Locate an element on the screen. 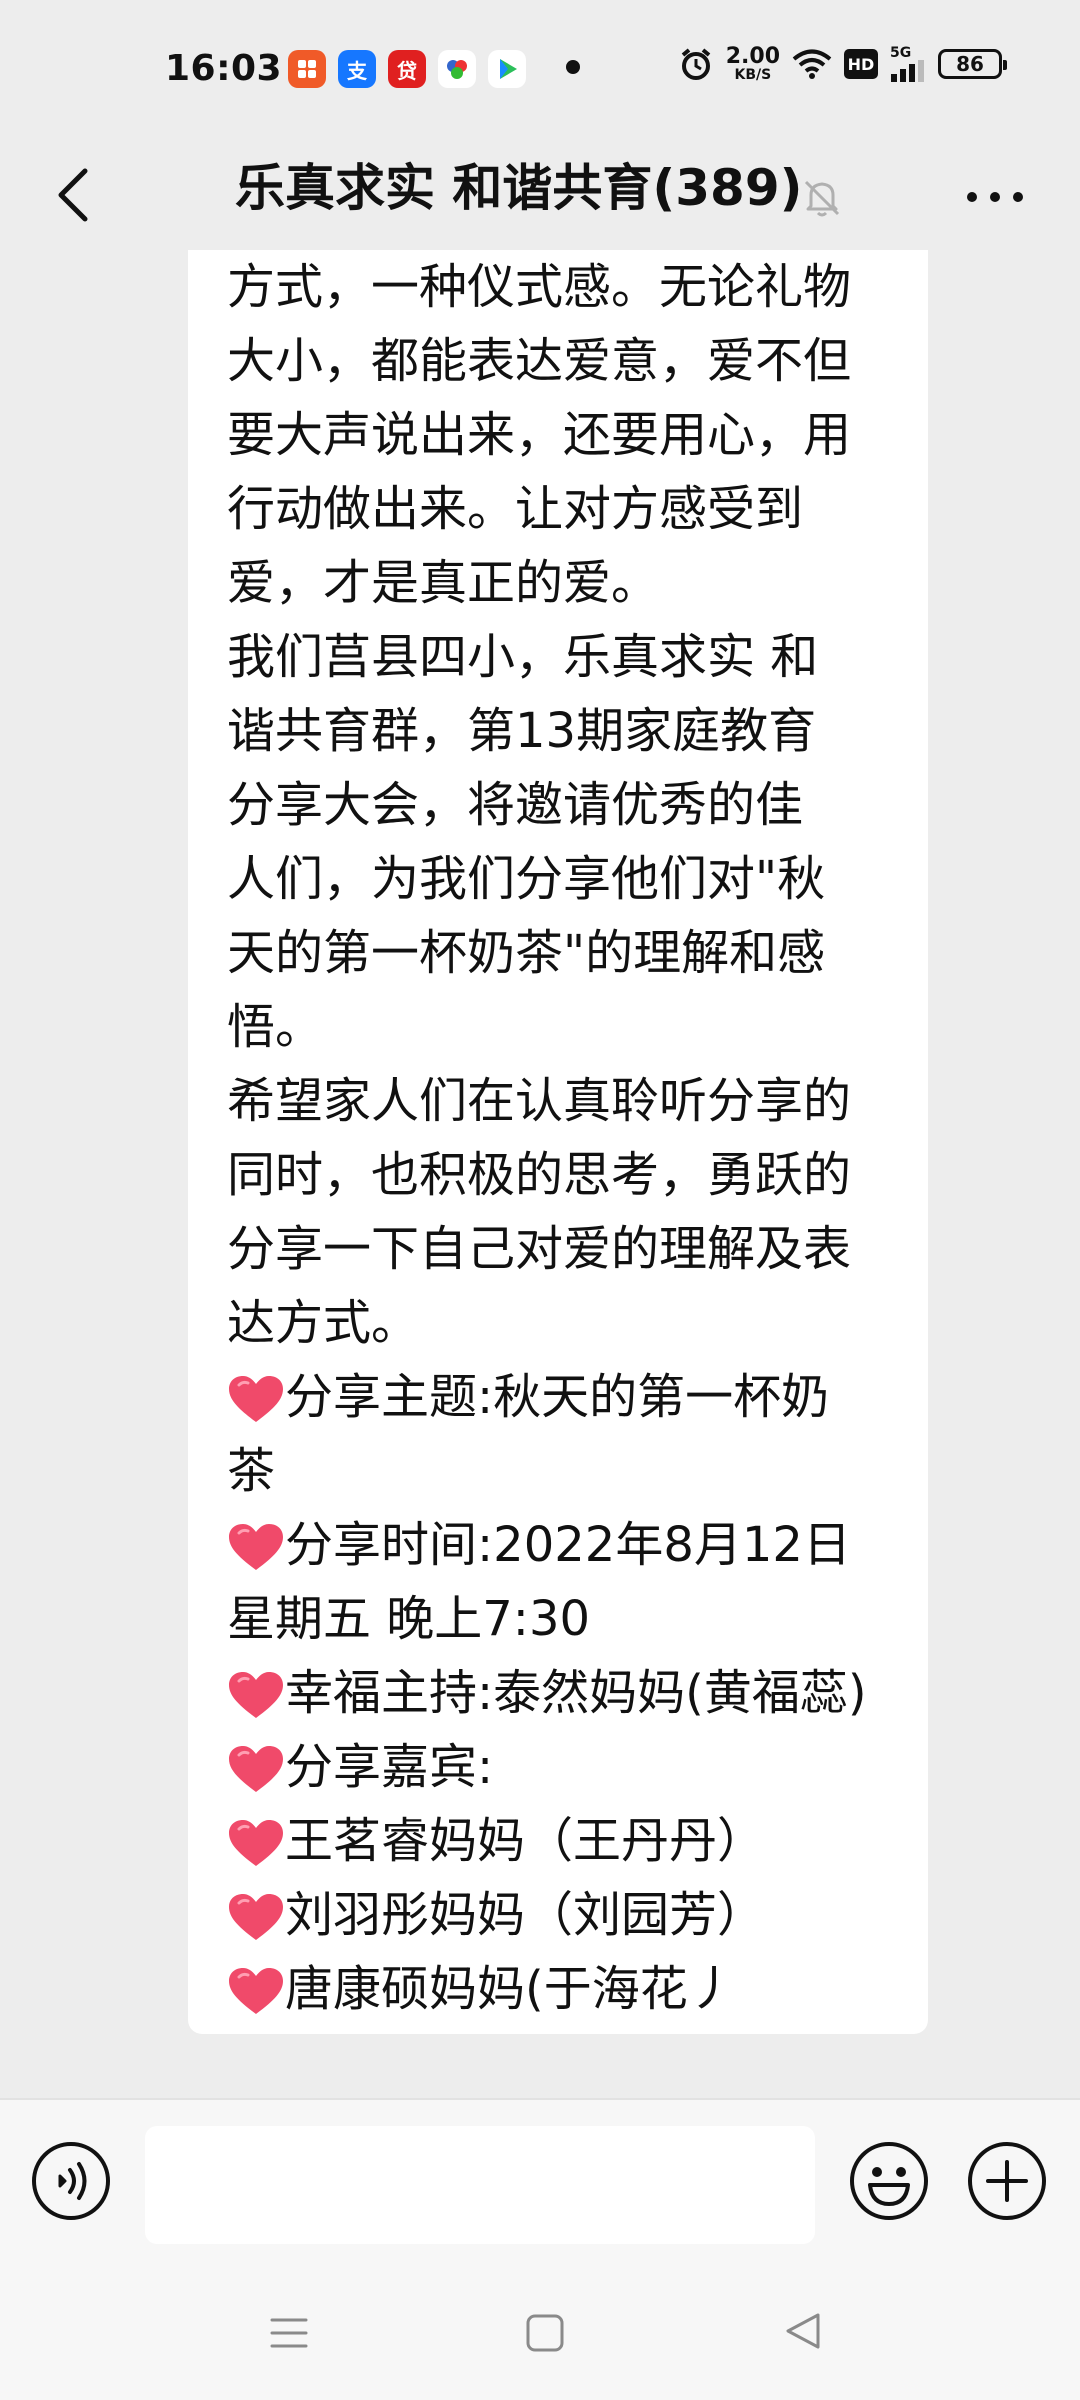  message-line: 爱，才是真正的爱。 is located at coordinates (443, 583).